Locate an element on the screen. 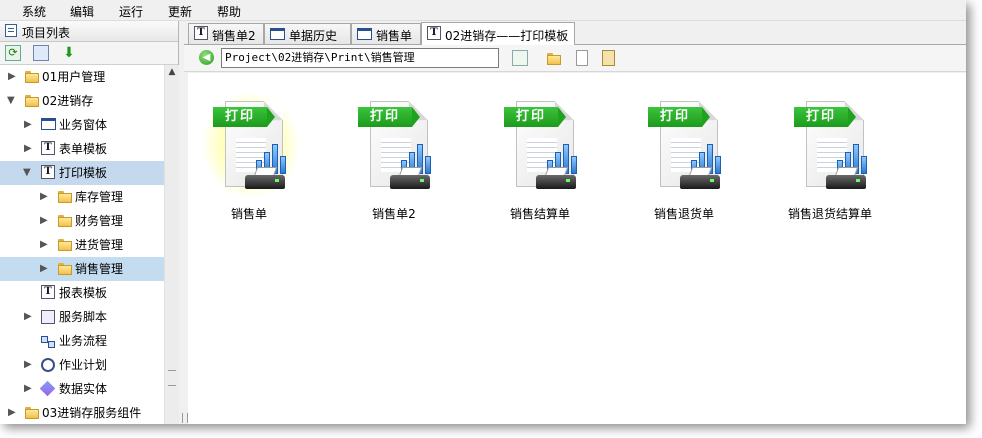 The image size is (982, 438). tree-item-inventory-service-components: ▶ 03进销存服务组件 is located at coordinates (82, 412).